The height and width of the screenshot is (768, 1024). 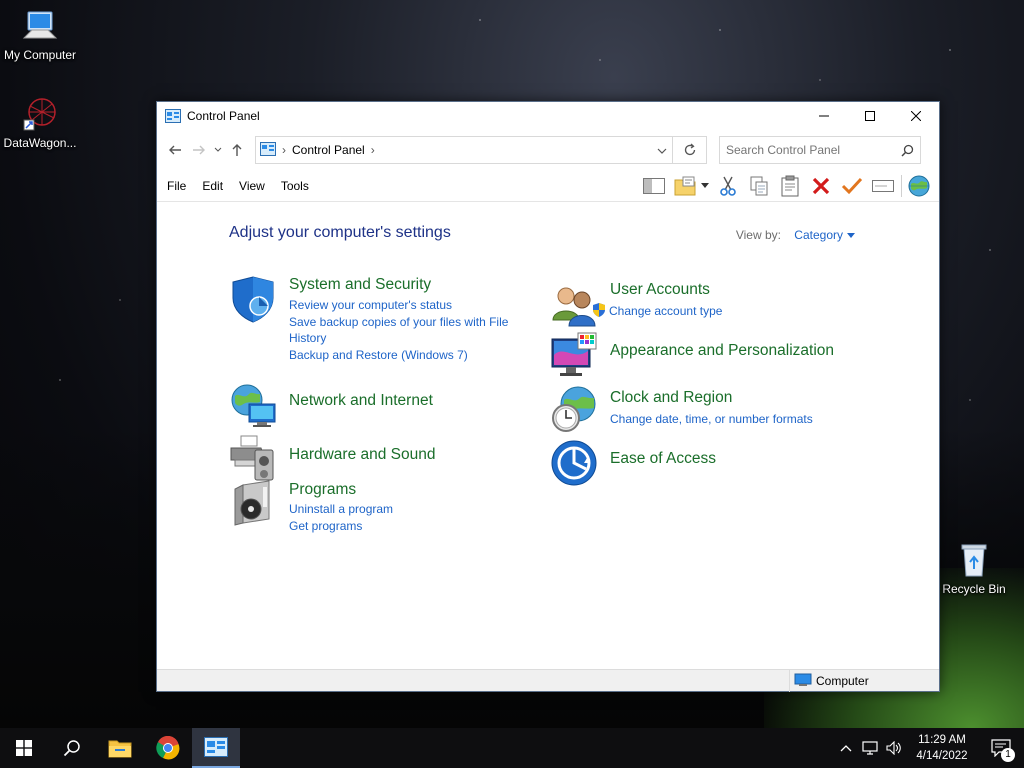 I want to click on link-uninstall-program: Uninstall a program, so click(x=409, y=509).